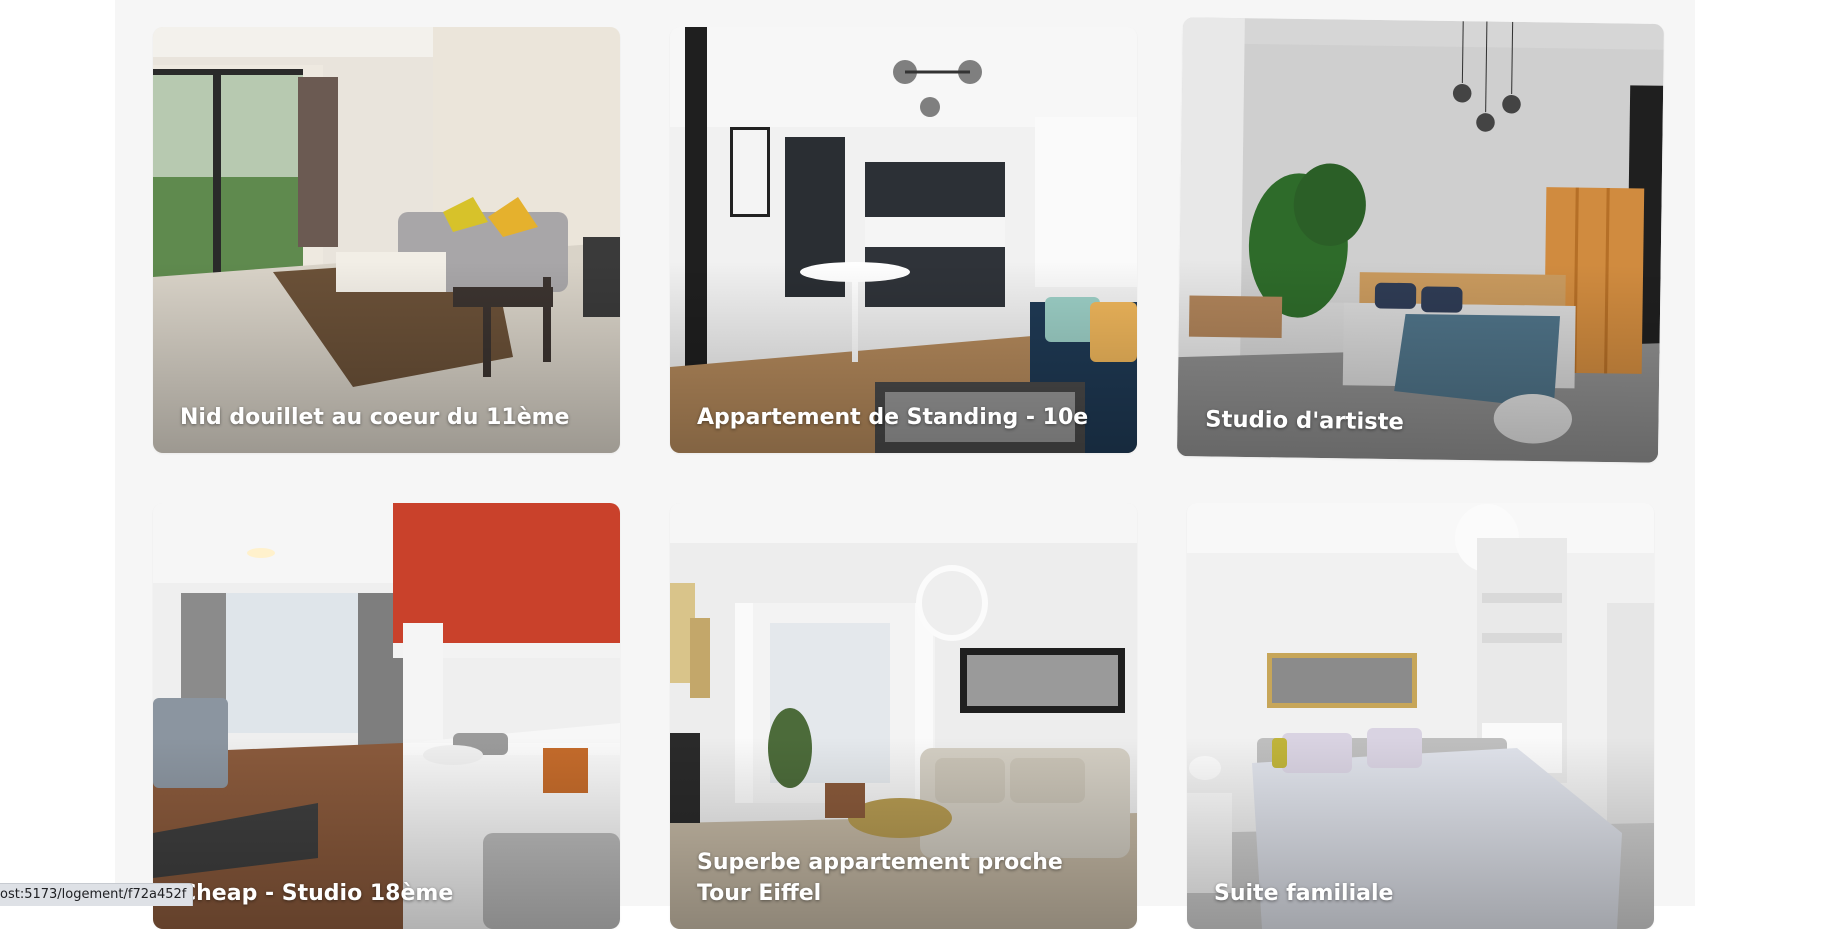  I want to click on listing-card: Cheap - Studio 18ème, so click(386, 716).